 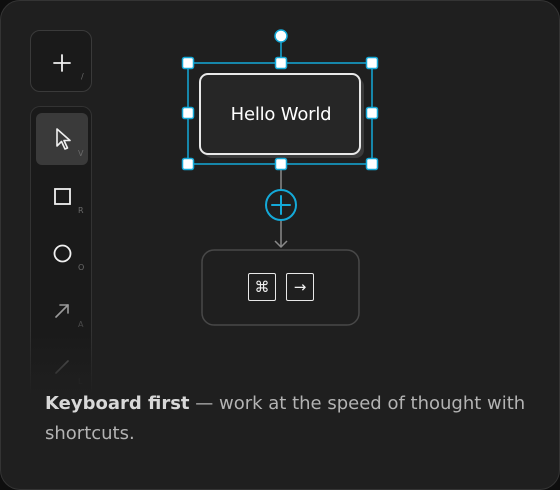 What do you see at coordinates (281, 164) in the screenshot?
I see `resize-handle-bottom` at bounding box center [281, 164].